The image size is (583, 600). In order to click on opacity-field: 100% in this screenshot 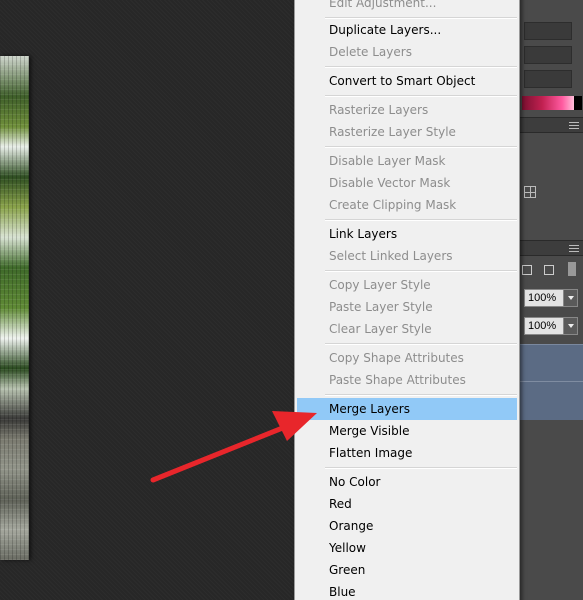, I will do `click(551, 298)`.